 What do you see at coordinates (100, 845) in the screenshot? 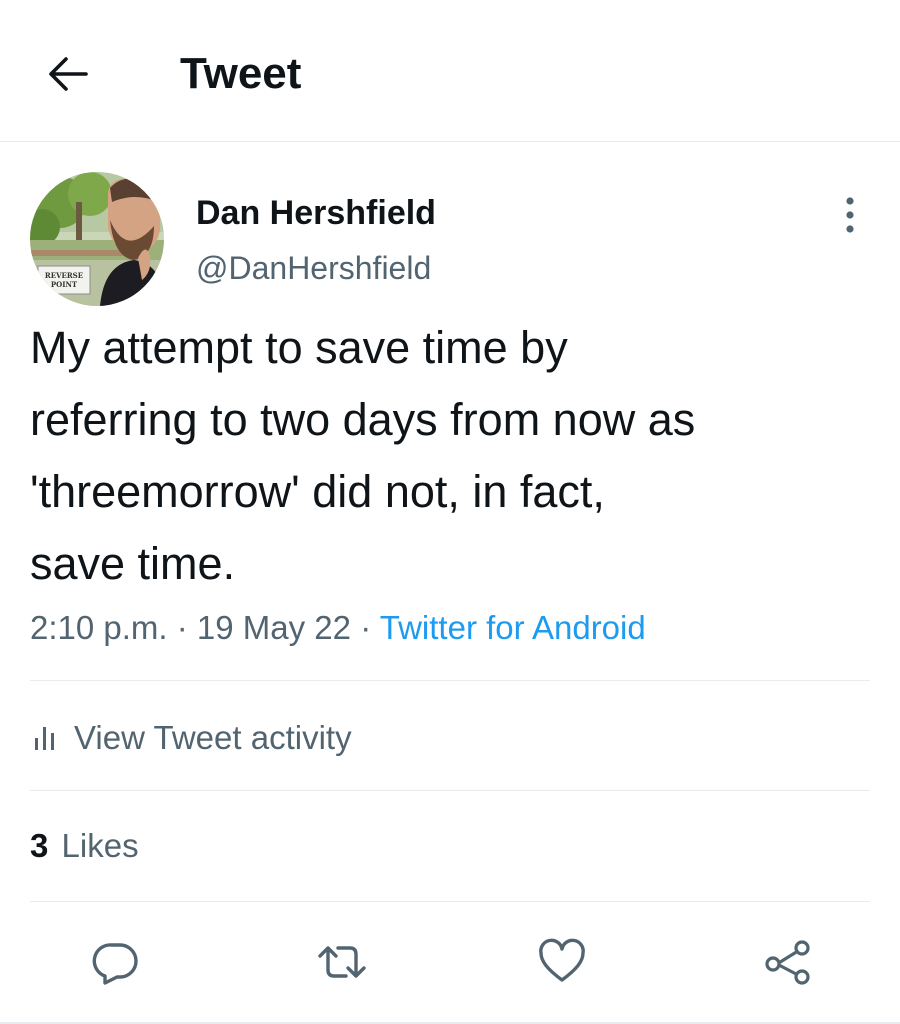
I see `likes-label: Likes` at bounding box center [100, 845].